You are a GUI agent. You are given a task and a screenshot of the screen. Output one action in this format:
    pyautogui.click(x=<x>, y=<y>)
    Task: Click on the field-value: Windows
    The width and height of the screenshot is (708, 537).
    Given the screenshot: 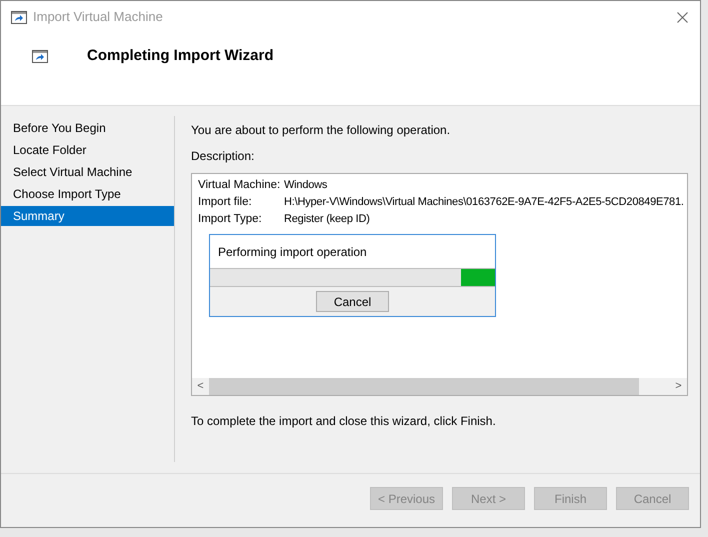 What is the action you would take?
    pyautogui.click(x=306, y=186)
    